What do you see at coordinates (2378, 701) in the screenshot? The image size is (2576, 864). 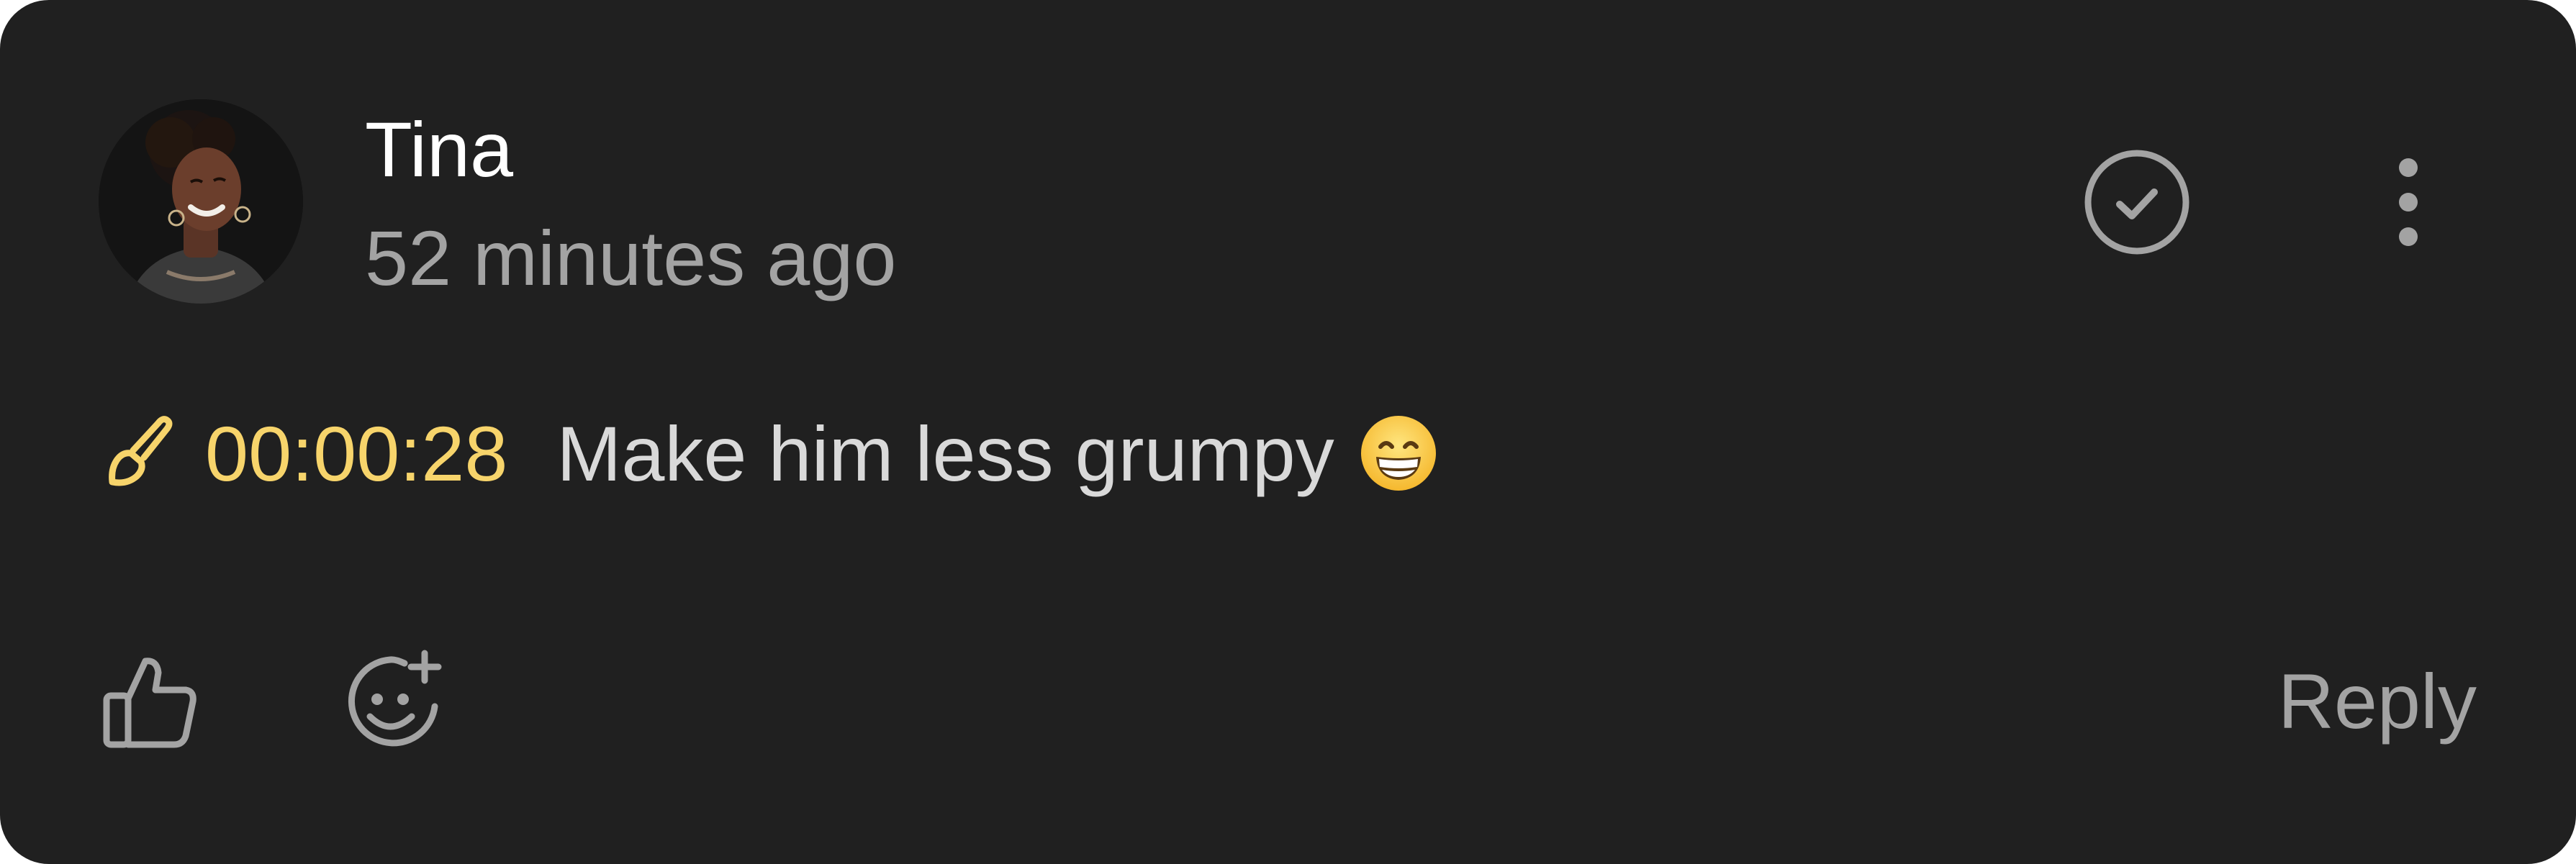 I see `reply-button: Reply` at bounding box center [2378, 701].